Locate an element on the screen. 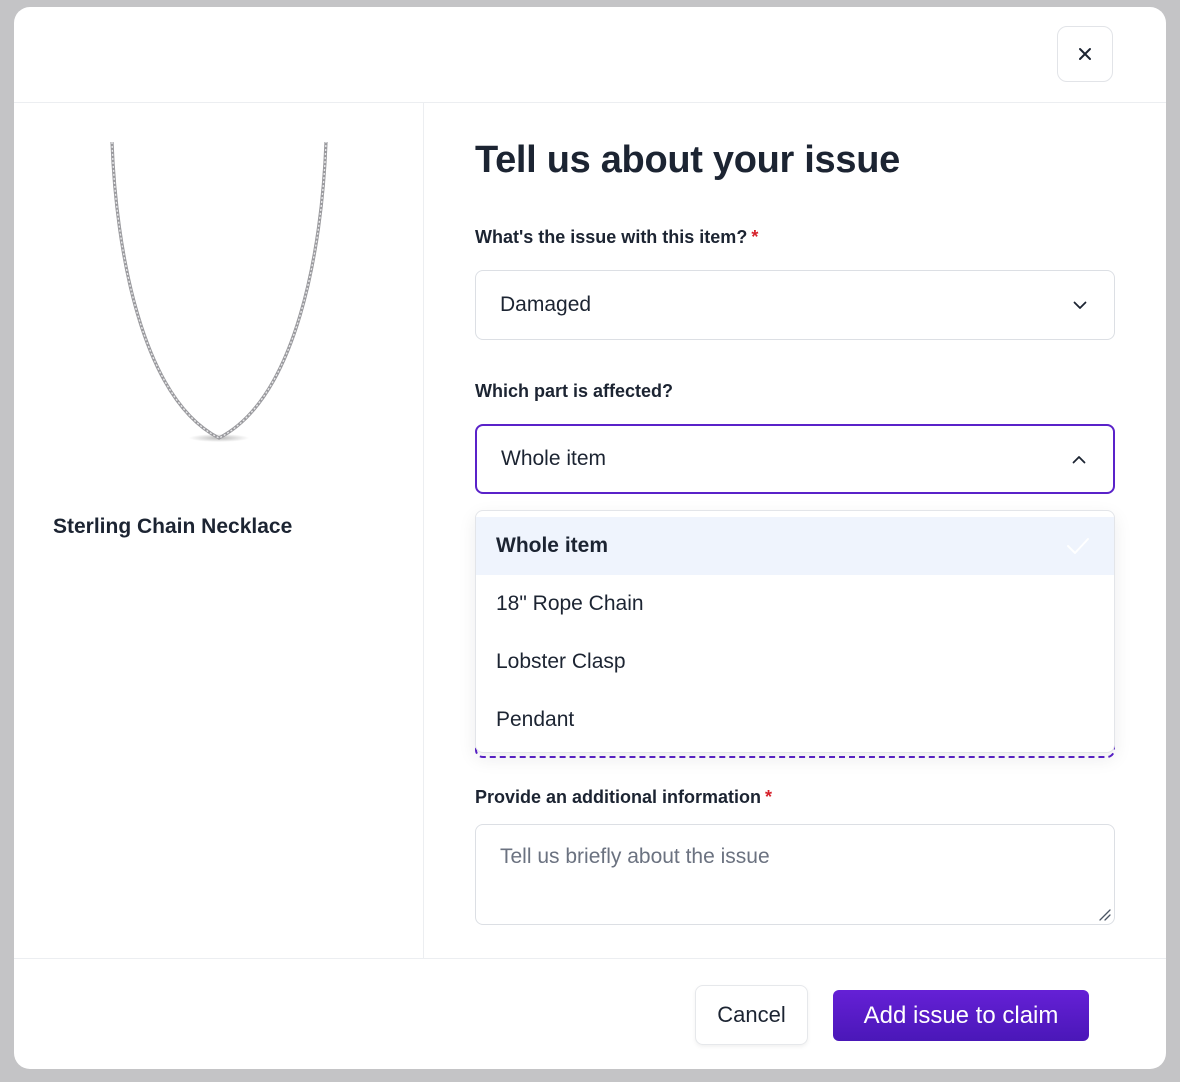  info-field-label: Provide an additional information * is located at coordinates (623, 797).